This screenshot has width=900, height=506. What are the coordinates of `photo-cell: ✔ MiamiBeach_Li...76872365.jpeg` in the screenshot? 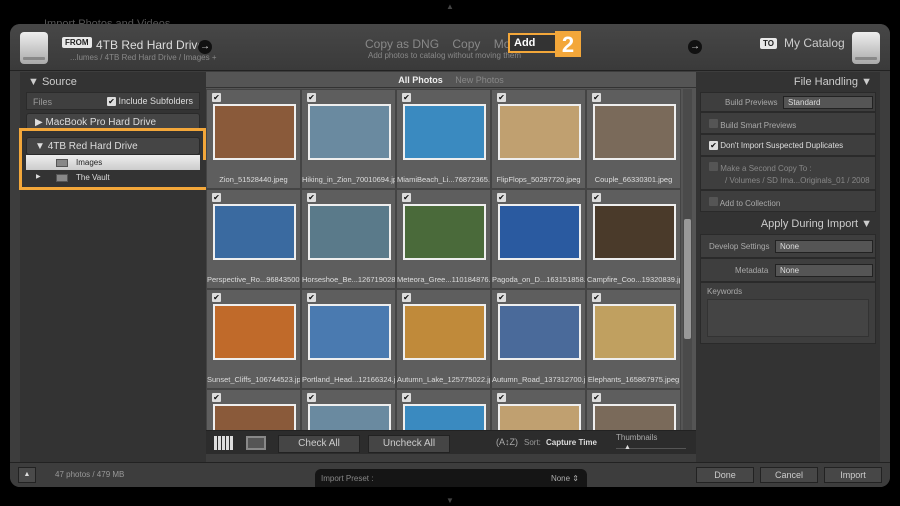 It's located at (443, 139).